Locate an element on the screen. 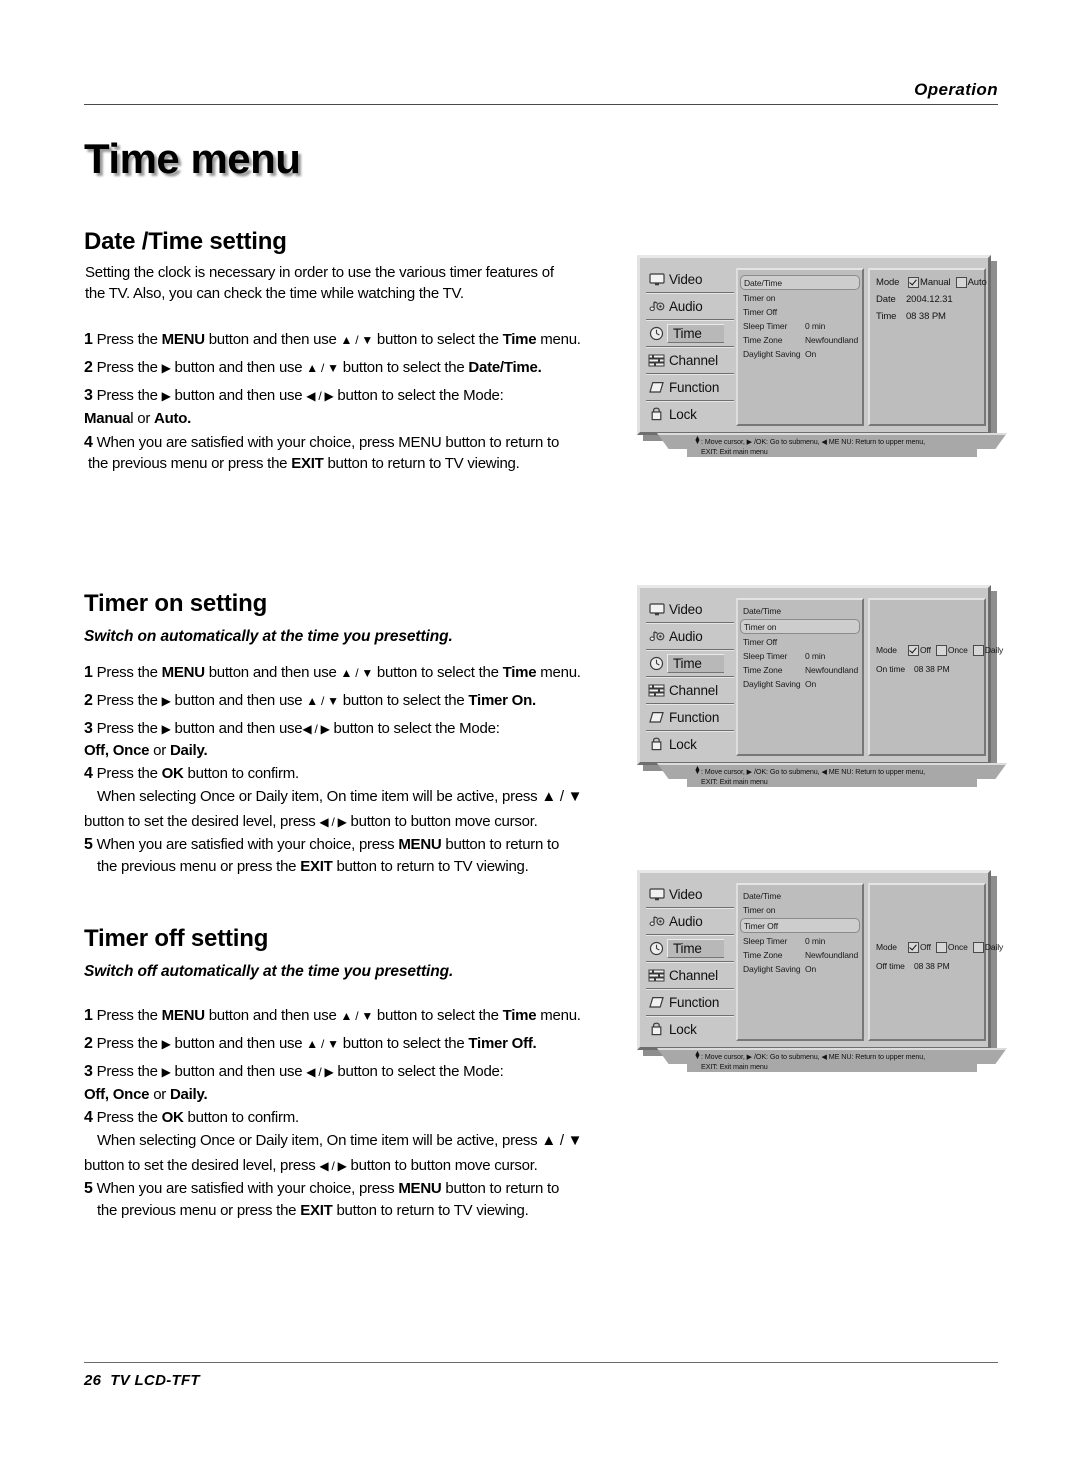 The image size is (1080, 1464). on-time-label: On time is located at coordinates (891, 669).